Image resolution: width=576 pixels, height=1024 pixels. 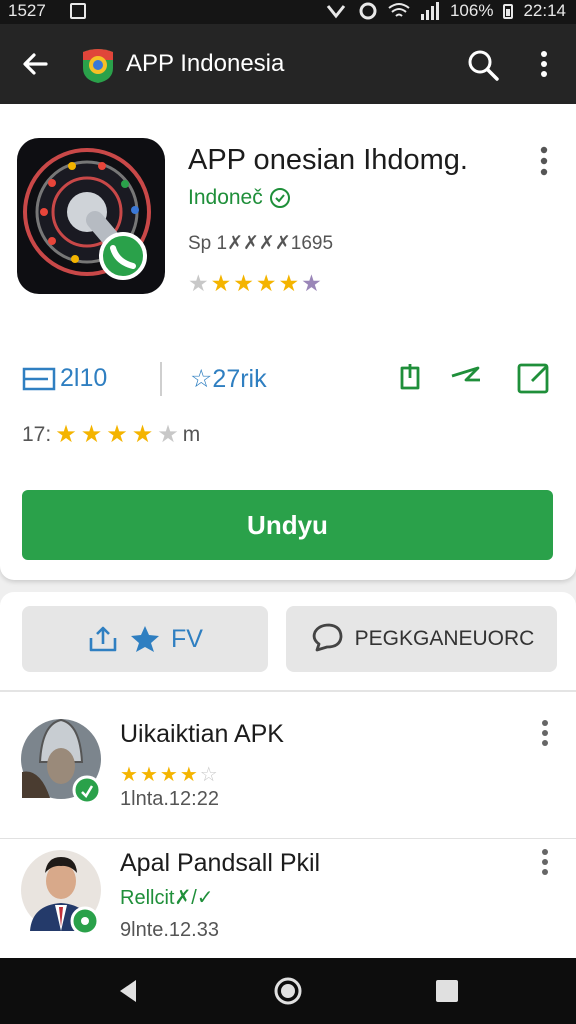 I want to click on app-bar: APP Indonesia, so click(x=288, y=64).